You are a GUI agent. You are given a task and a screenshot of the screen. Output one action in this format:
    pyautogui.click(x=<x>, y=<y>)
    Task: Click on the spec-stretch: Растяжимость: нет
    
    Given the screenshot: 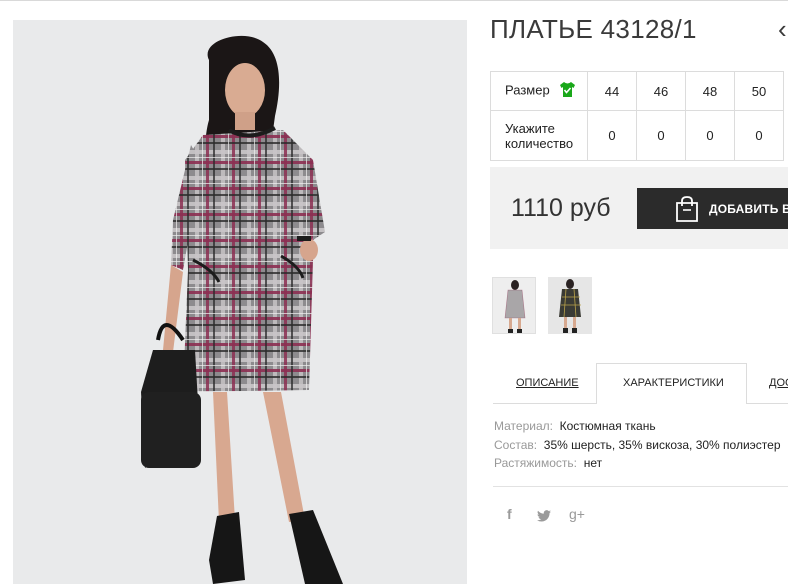 What is the action you would take?
    pyautogui.click(x=548, y=463)
    